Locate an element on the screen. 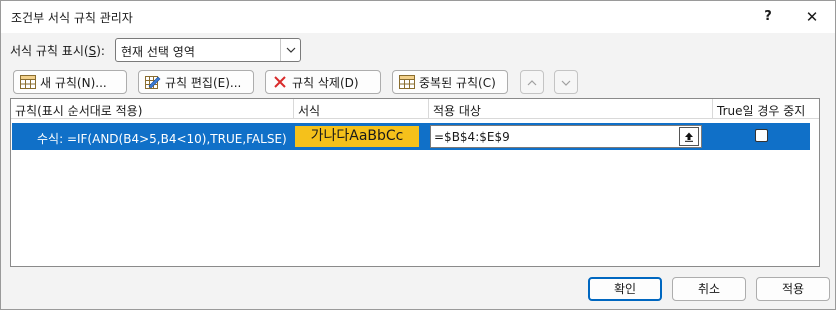 The width and height of the screenshot is (836, 310). grid-icon is located at coordinates (28, 82).